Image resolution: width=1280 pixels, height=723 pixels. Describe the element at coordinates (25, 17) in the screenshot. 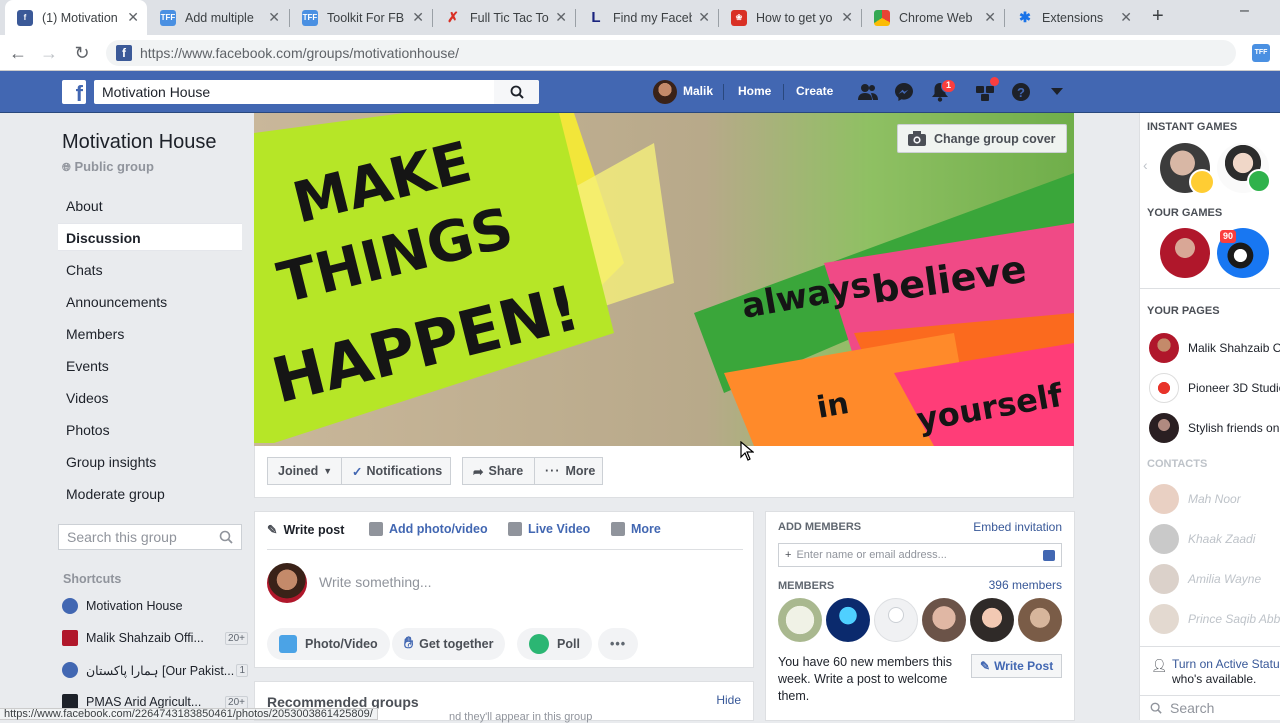

I see `facebook-icon: f` at that location.